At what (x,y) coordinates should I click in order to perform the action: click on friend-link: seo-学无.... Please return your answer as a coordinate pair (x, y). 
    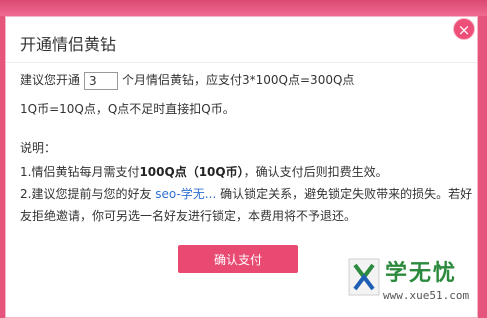
    Looking at the image, I should click on (185, 194).